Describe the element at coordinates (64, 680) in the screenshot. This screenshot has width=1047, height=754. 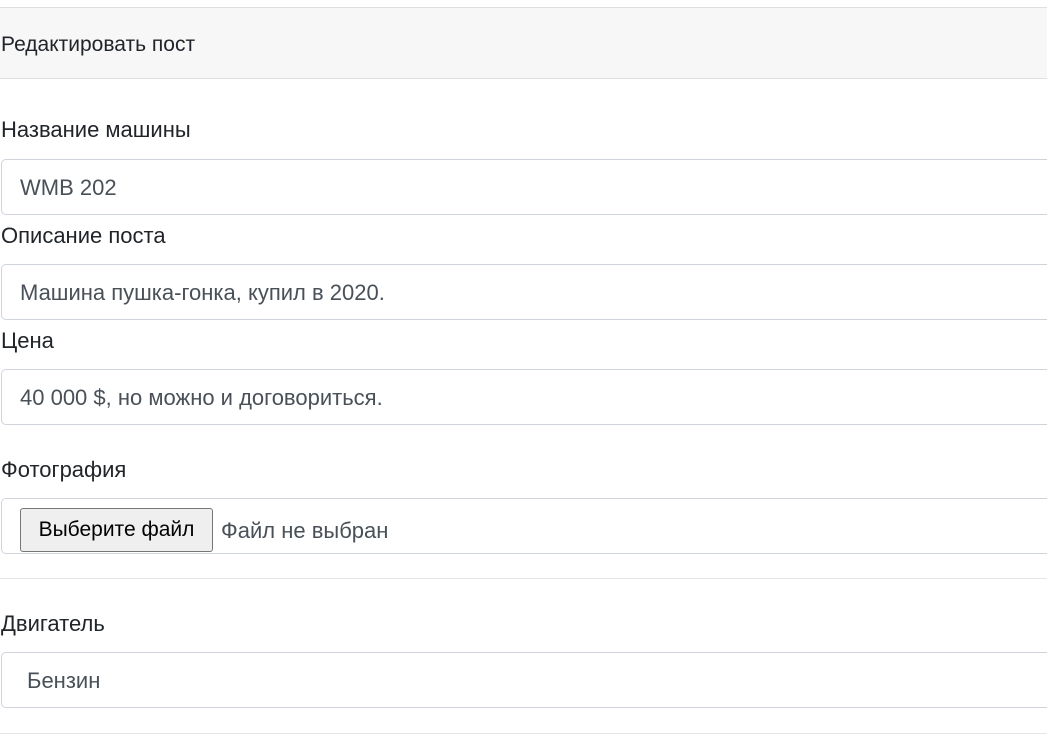
I see `engine-selected-value: Бензин` at that location.